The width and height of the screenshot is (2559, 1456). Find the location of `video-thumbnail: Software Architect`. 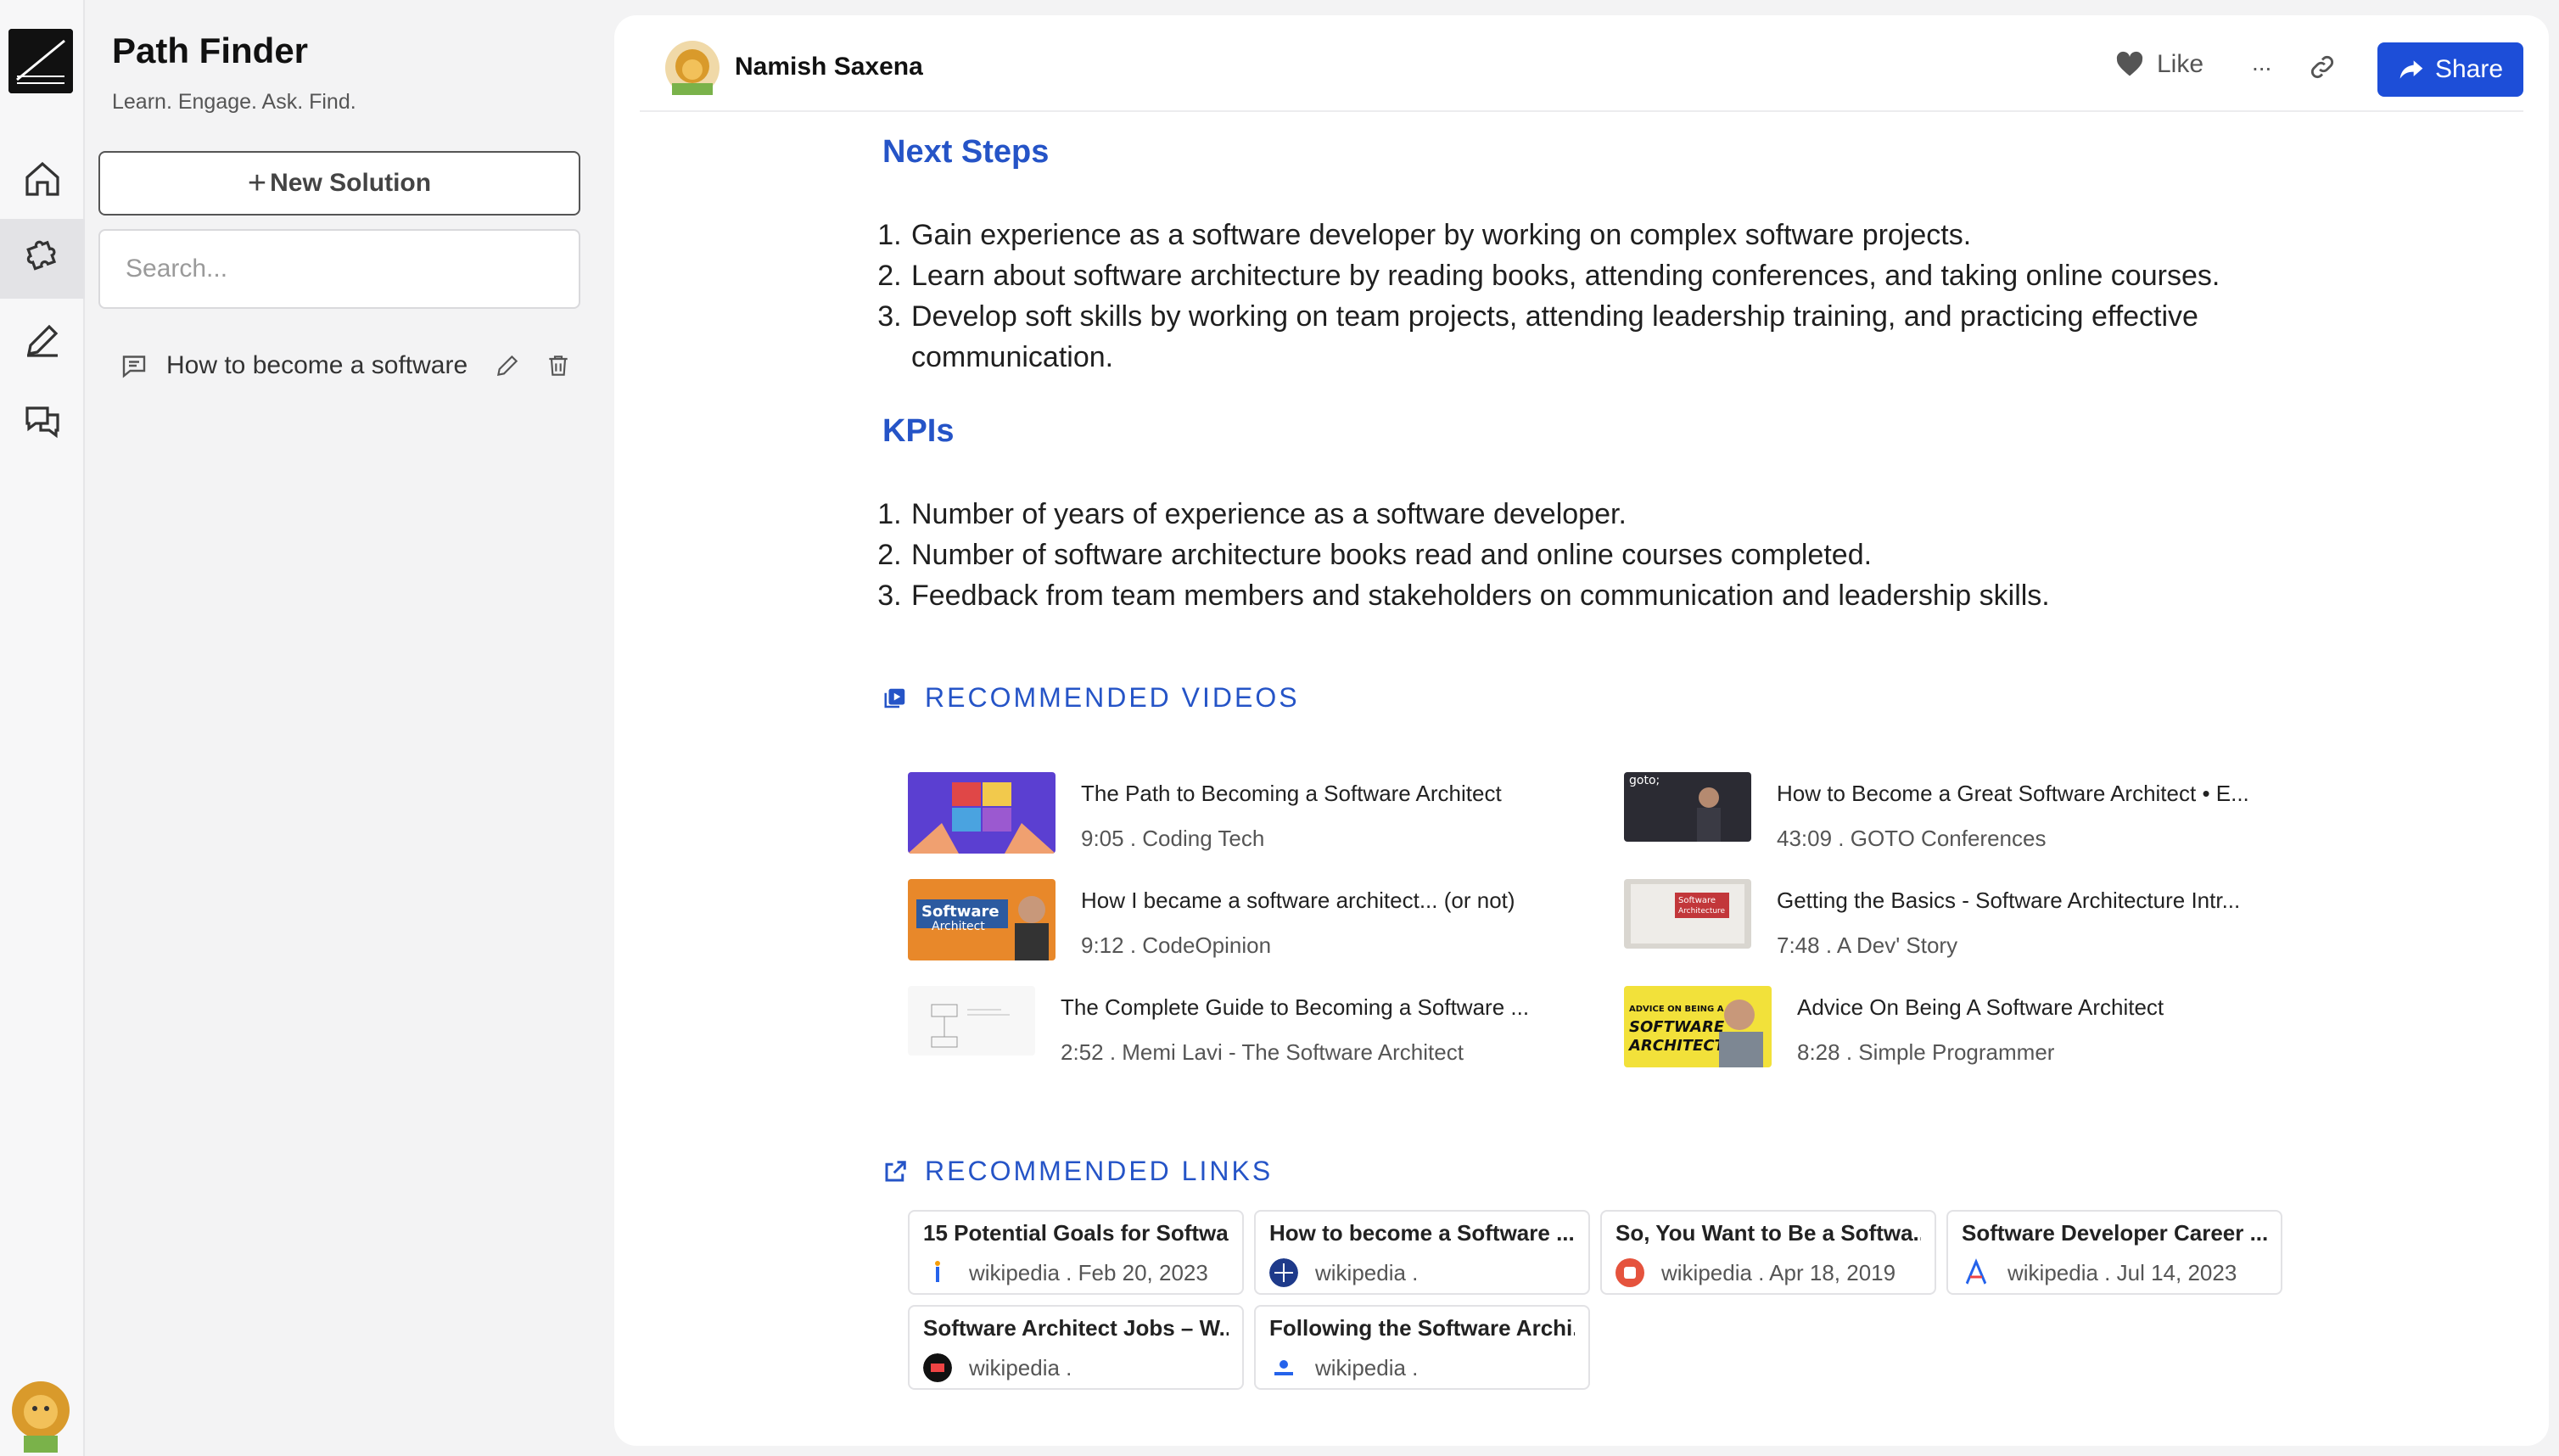

video-thumbnail: Software Architect is located at coordinates (982, 920).